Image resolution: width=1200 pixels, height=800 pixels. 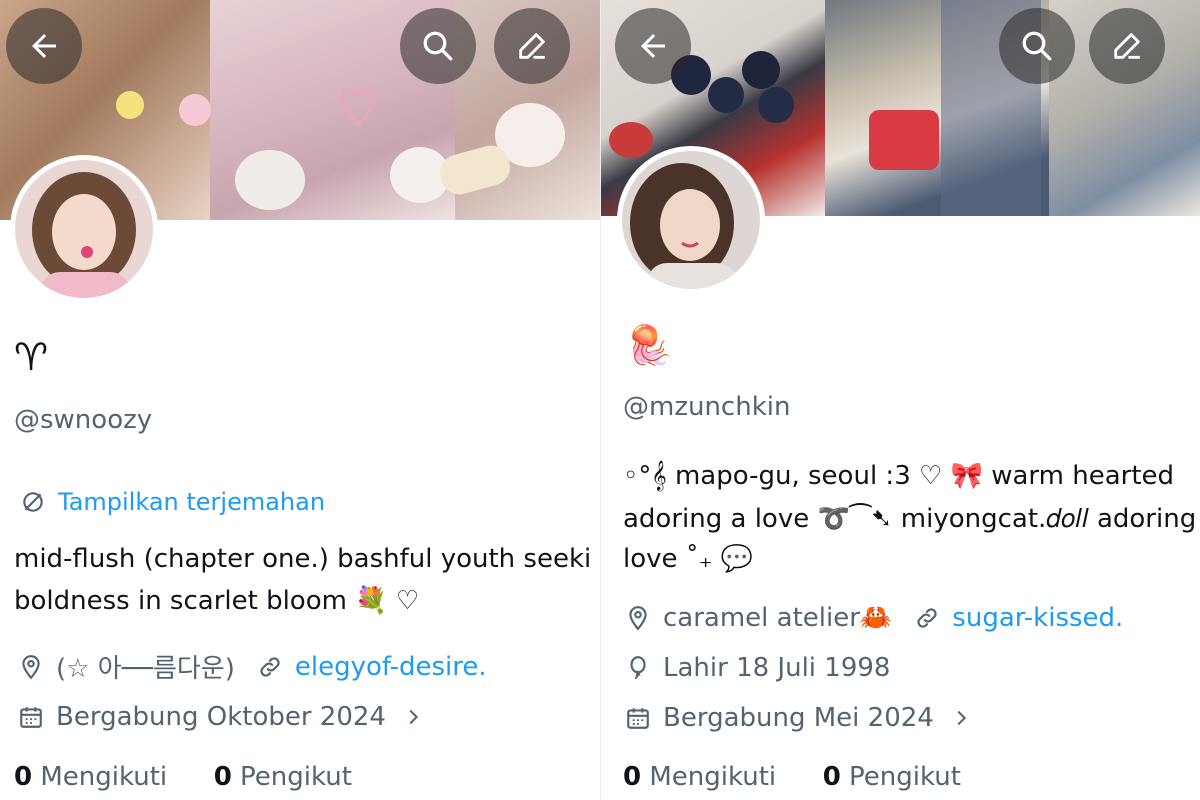 I want to click on location-text: (☆ 아──름다운), so click(x=145, y=669).